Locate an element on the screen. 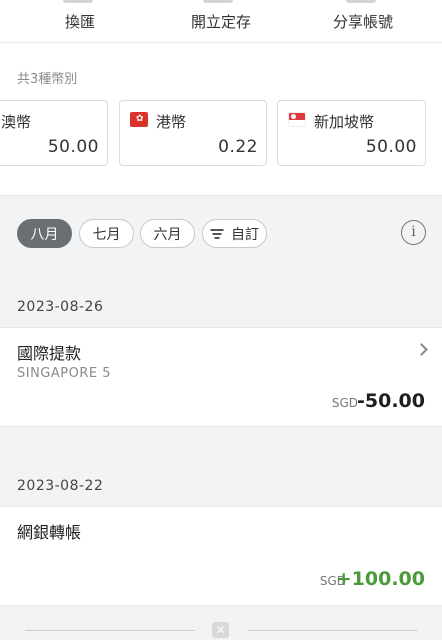 This screenshot has width=442, height=640. transaction-currency: SGD is located at coordinates (344, 403).